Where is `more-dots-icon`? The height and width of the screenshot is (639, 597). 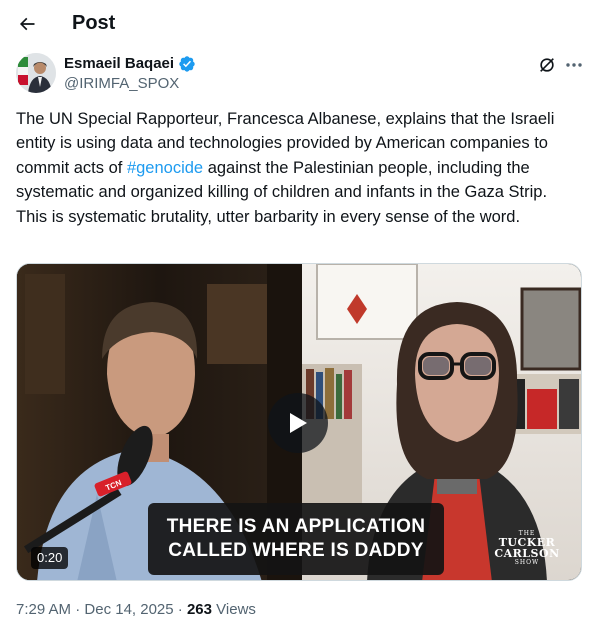 more-dots-icon is located at coordinates (574, 65).